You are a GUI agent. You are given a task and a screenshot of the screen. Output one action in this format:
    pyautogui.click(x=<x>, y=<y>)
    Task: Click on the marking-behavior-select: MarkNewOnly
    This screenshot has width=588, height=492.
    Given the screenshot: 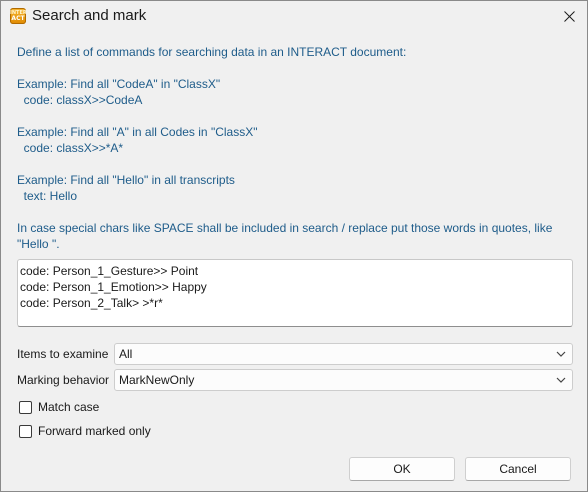 What is the action you would take?
    pyautogui.click(x=343, y=380)
    